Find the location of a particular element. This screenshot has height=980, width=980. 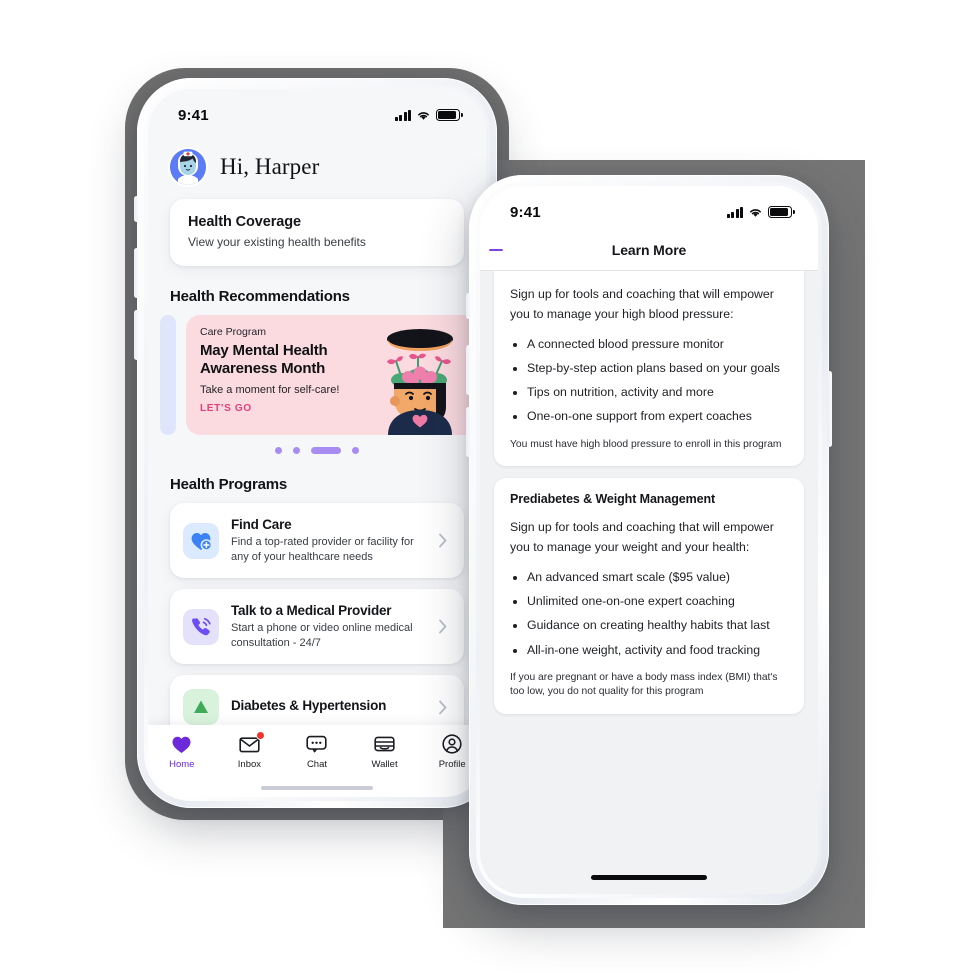

health-coverage-subtitle: View your existing health benefits is located at coordinates (277, 242).